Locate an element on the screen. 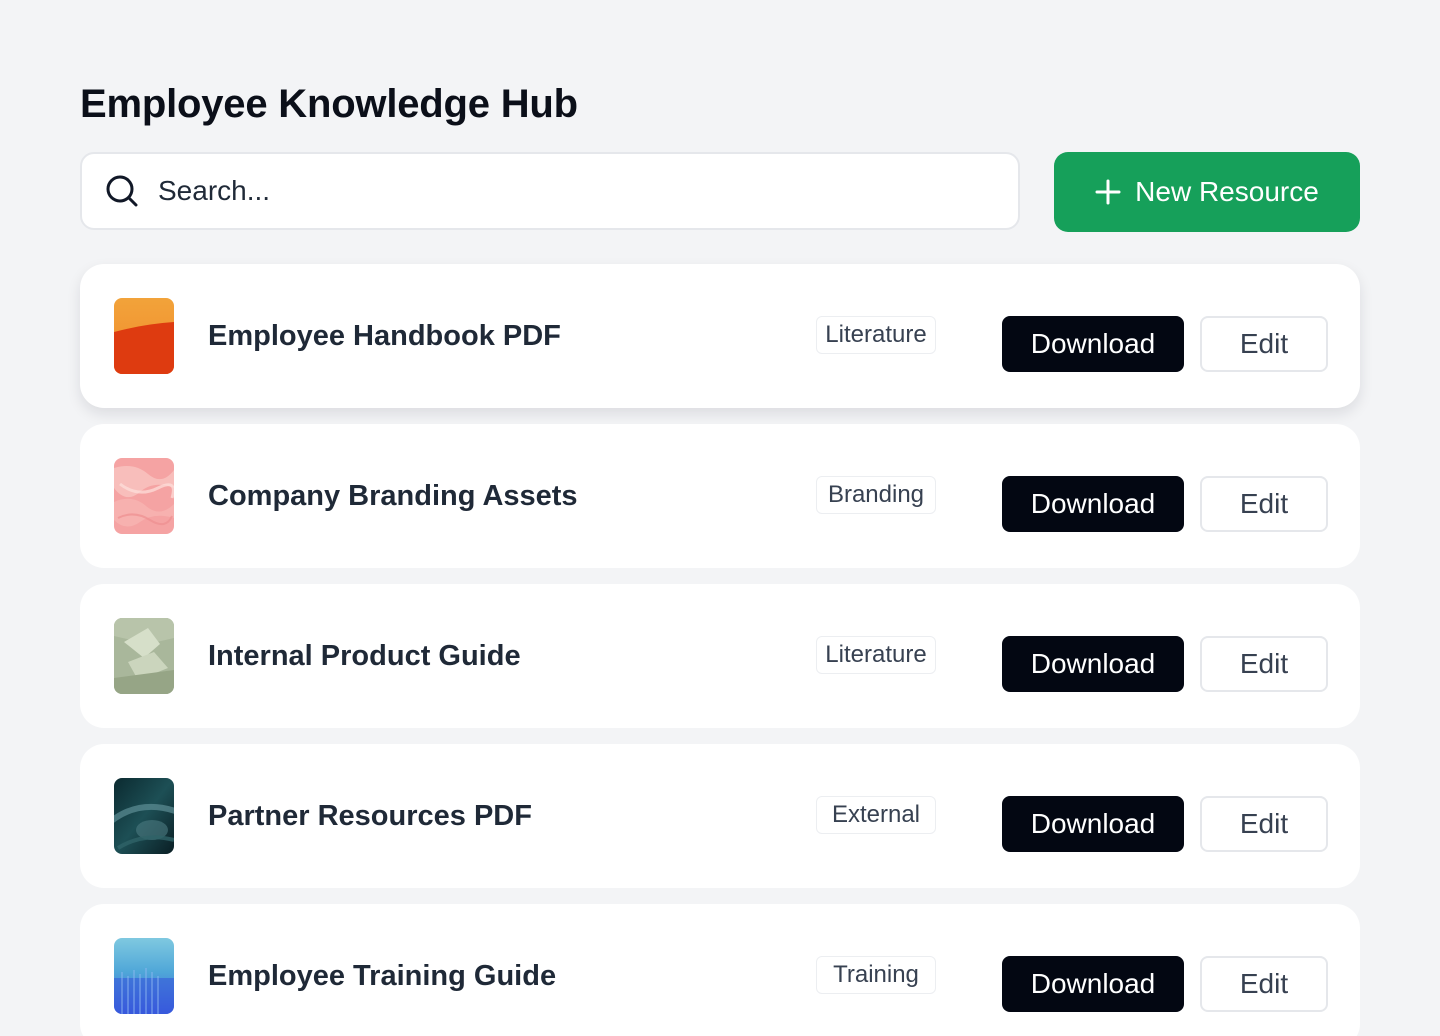 This screenshot has width=1440, height=1036. blue-gradient-thumbnail is located at coordinates (144, 976).